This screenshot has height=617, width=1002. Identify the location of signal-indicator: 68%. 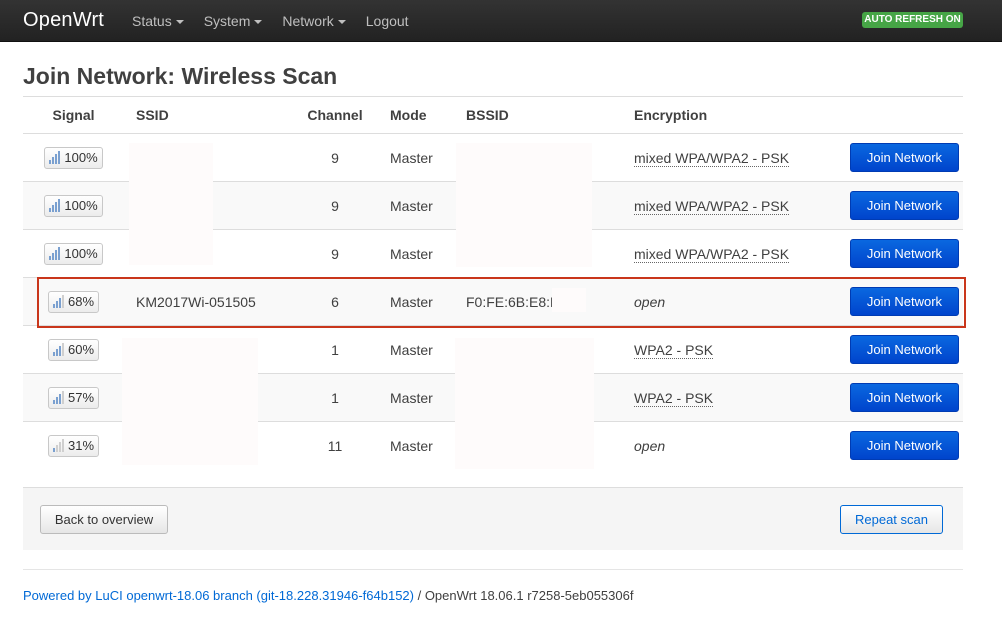
(73, 301).